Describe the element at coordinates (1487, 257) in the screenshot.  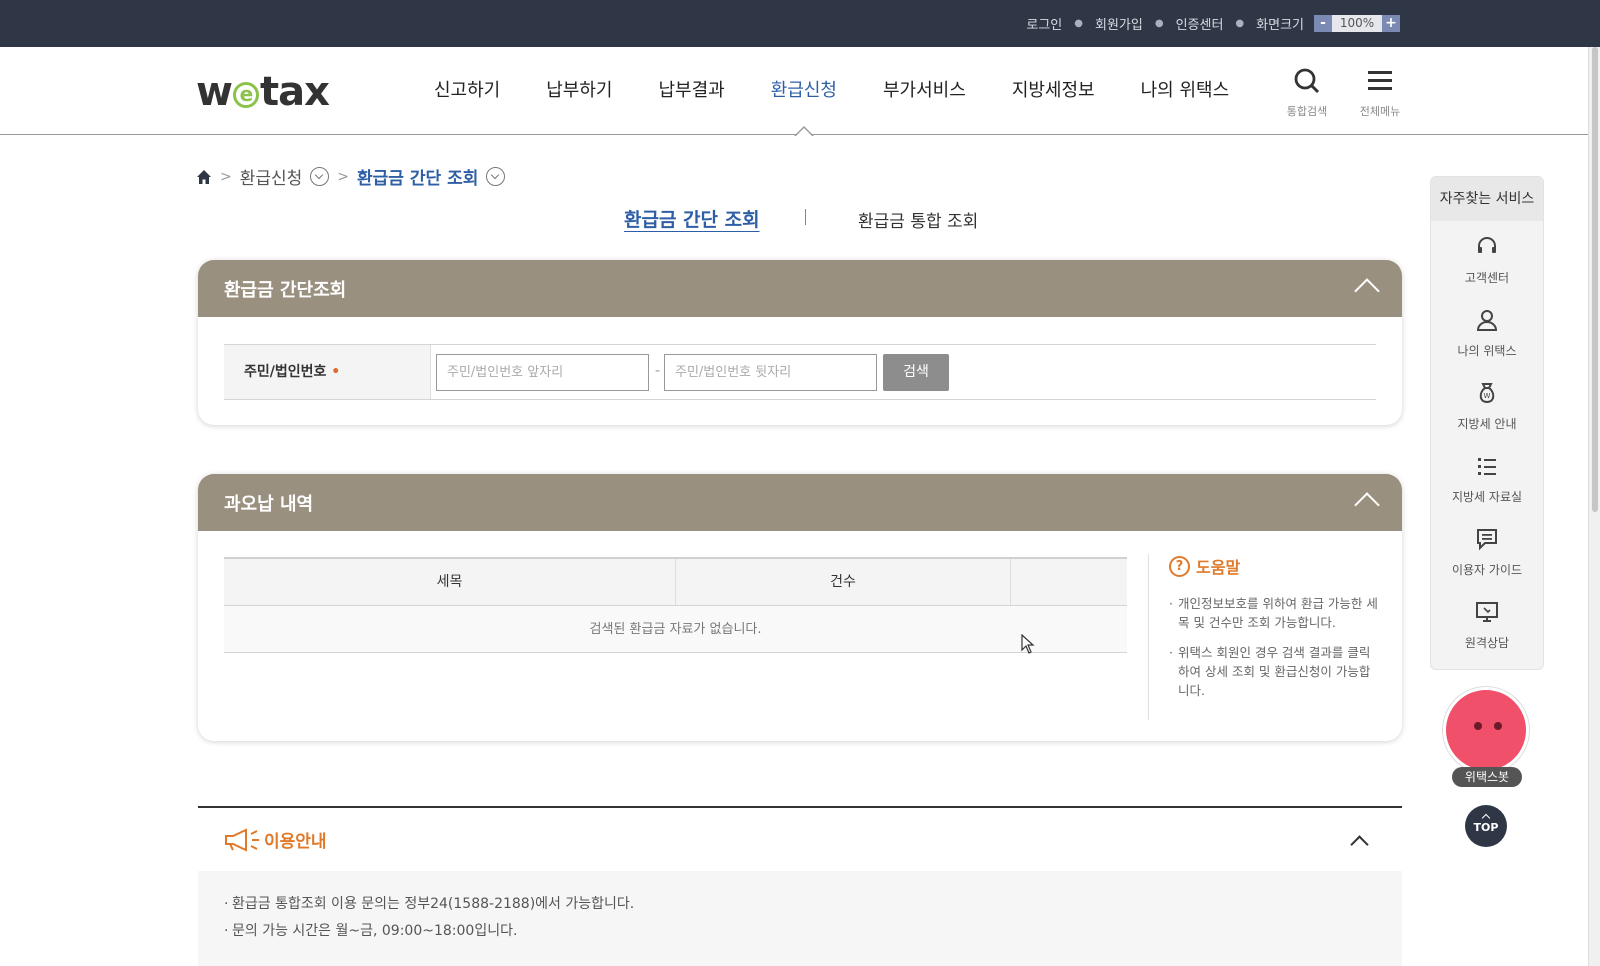
I see `quick-item-customer-center: 고객센터` at that location.